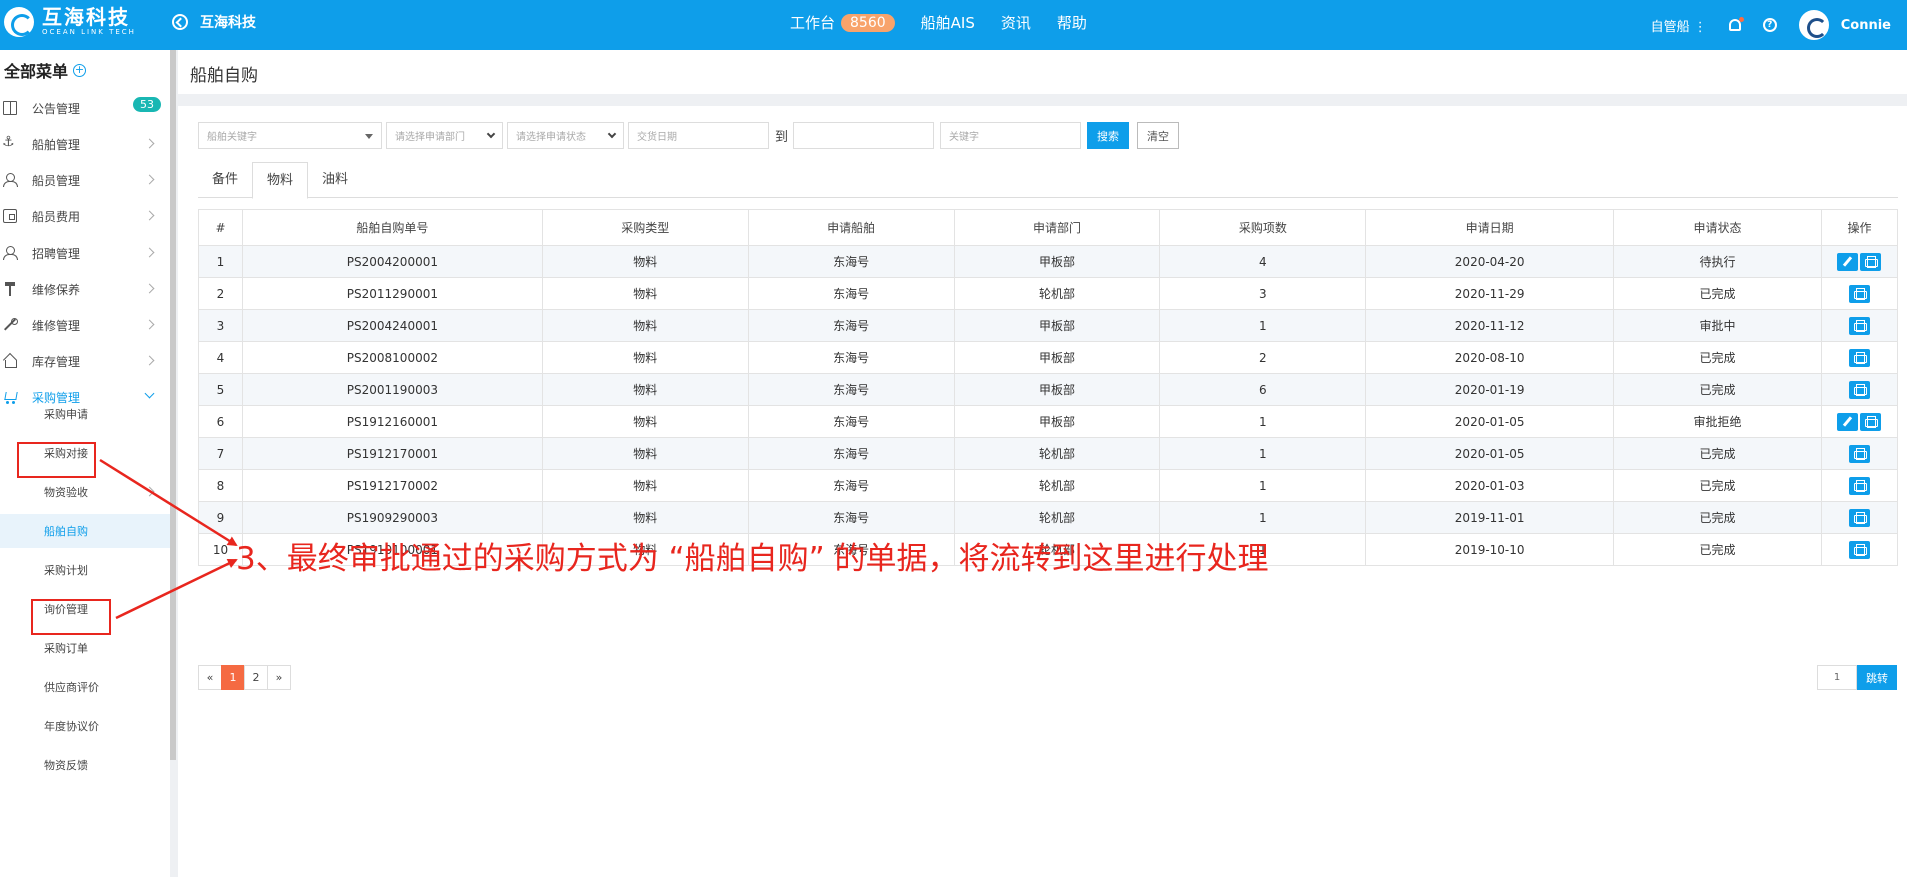  I want to click on cell-date: 2020-01-19, so click(1490, 389).